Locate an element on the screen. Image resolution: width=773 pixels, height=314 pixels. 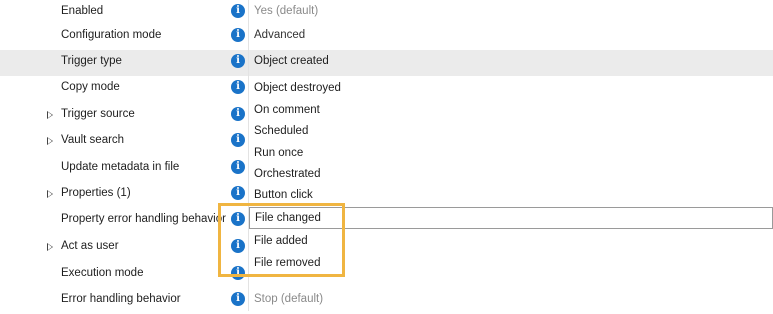
row-label: Act as user is located at coordinates (90, 246).